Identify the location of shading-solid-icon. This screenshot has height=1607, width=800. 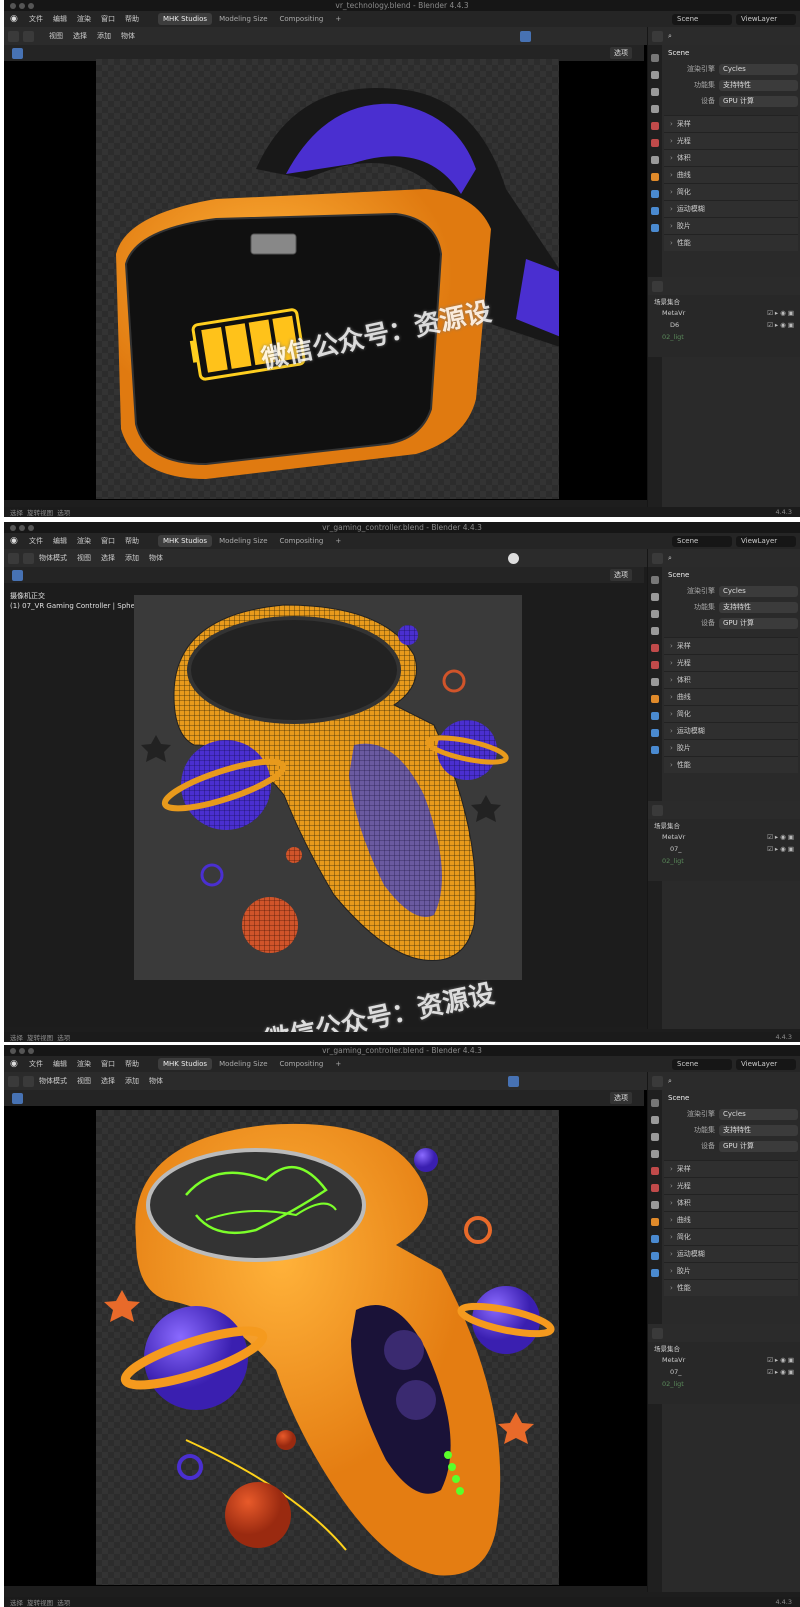
(513, 558).